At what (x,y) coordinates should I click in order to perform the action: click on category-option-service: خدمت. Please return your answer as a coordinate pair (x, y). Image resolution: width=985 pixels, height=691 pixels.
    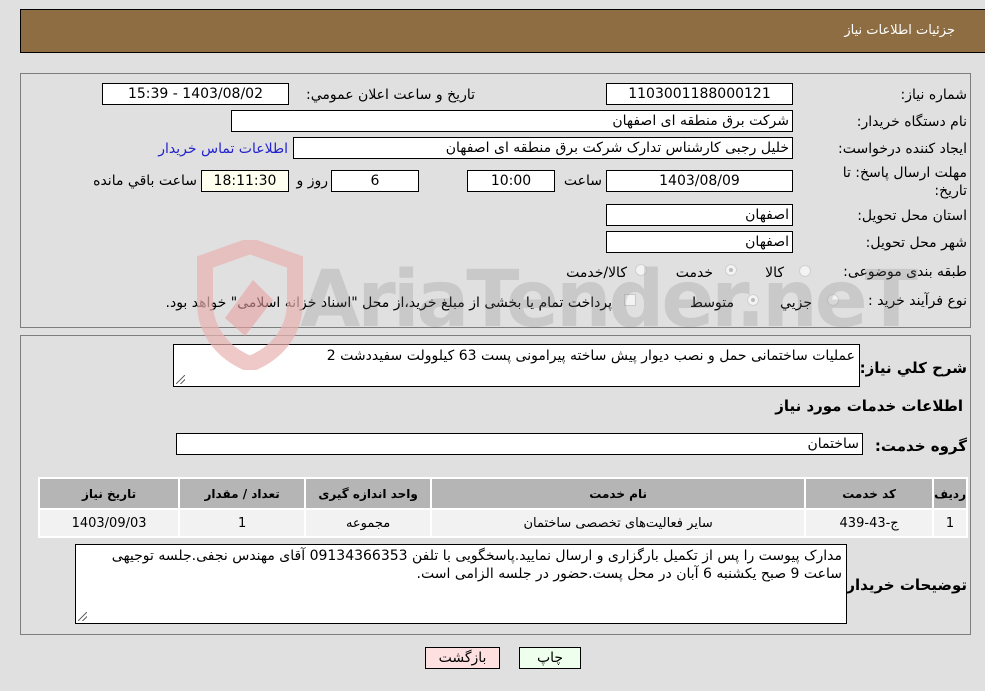
    Looking at the image, I should click on (694, 273).